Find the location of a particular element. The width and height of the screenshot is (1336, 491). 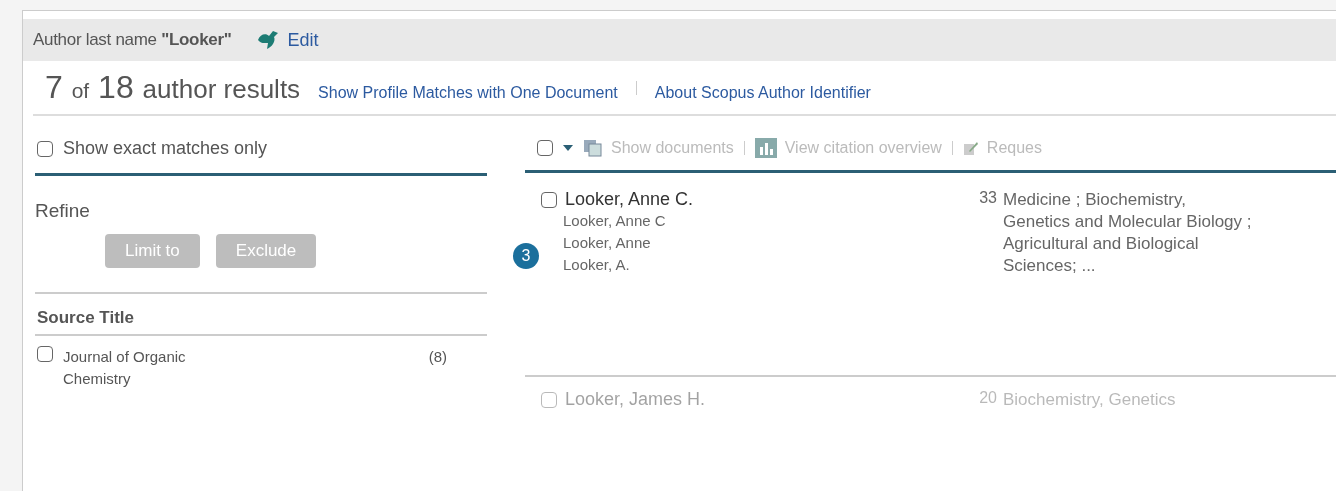

callout-number: 3 is located at coordinates (526, 256).